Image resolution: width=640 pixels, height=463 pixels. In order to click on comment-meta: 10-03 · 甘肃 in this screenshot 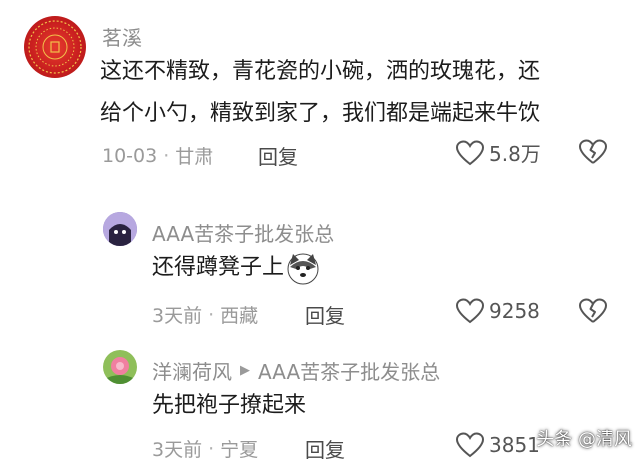, I will do `click(157, 155)`.